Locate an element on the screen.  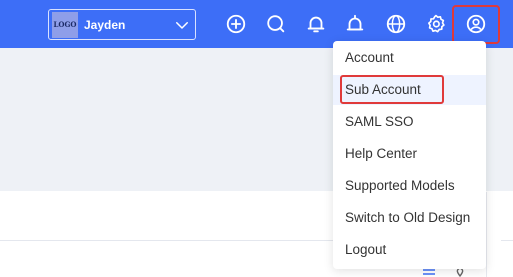
globe-icon is located at coordinates (396, 24).